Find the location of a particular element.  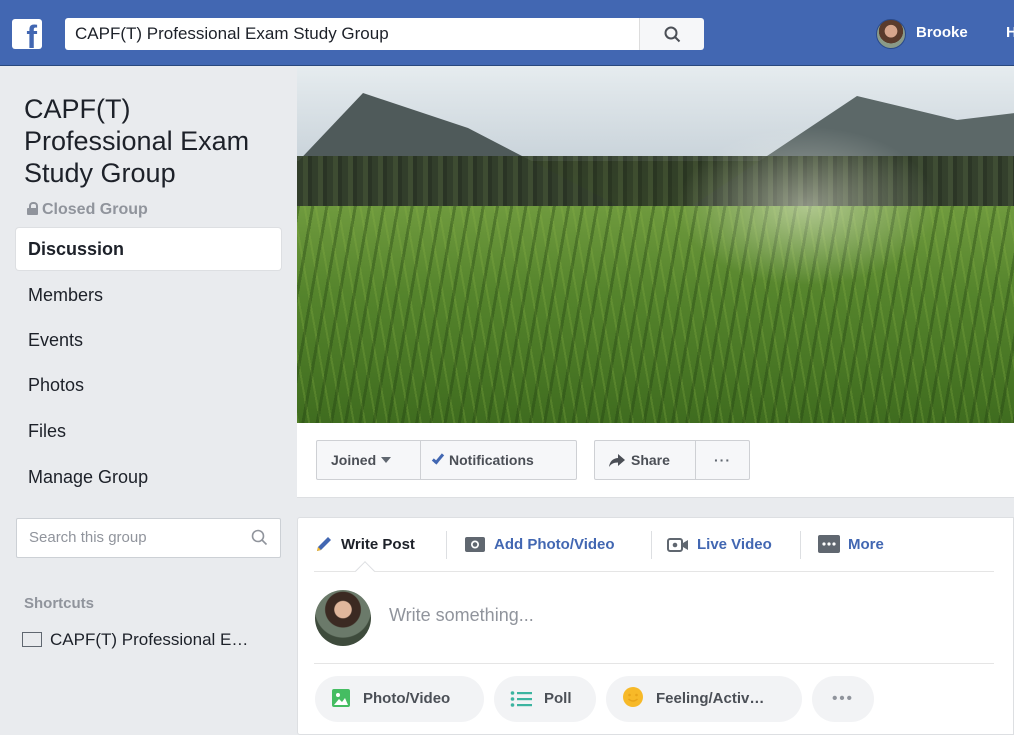

list-icon is located at coordinates (521, 699).